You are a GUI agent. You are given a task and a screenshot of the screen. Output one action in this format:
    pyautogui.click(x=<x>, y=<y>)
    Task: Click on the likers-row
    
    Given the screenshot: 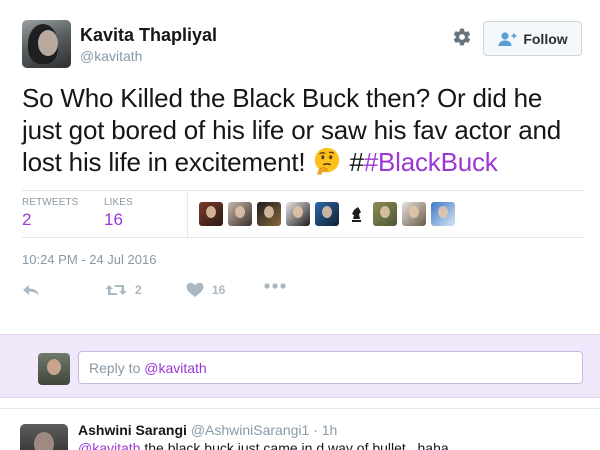 What is the action you would take?
    pyautogui.click(x=327, y=214)
    